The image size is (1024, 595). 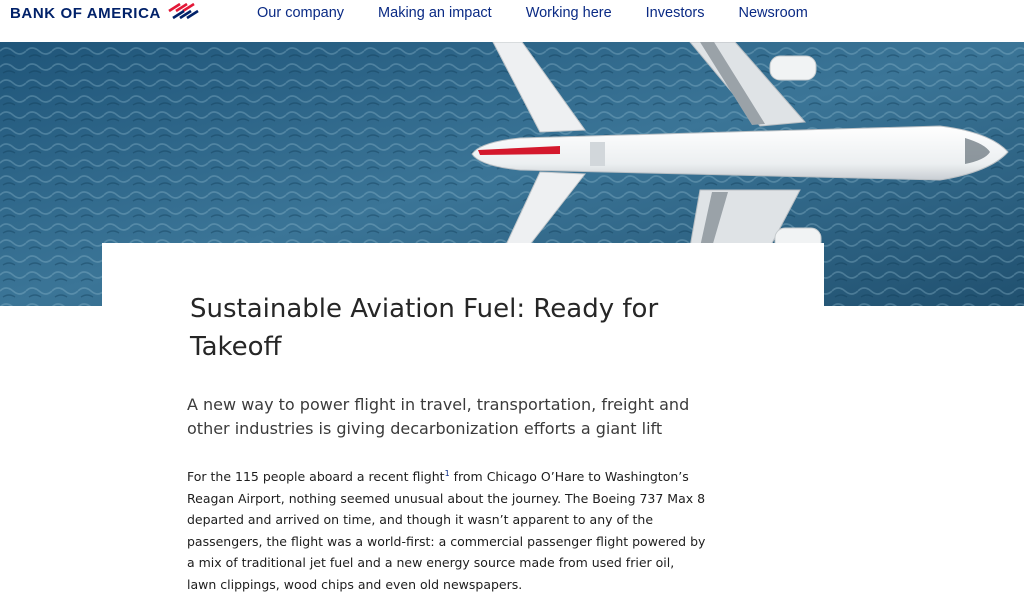 I want to click on bank-of-america-logo: BANK OF AMERICA, so click(x=105, y=12).